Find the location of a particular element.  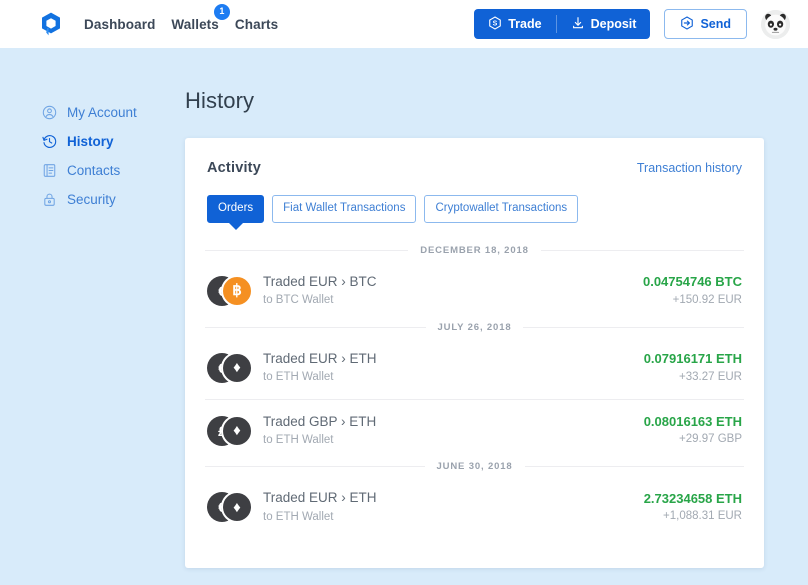

send-label: Send is located at coordinates (715, 24).